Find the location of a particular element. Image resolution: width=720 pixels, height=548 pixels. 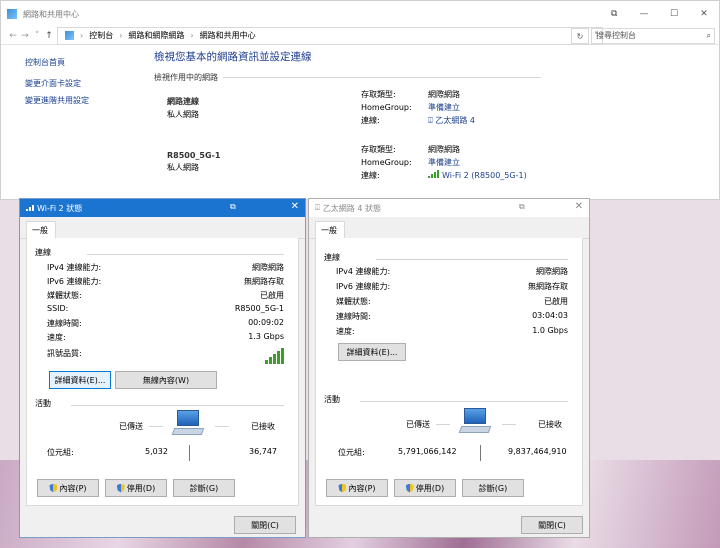

received-bytes: 9,837,464,910 is located at coordinates (537, 451).